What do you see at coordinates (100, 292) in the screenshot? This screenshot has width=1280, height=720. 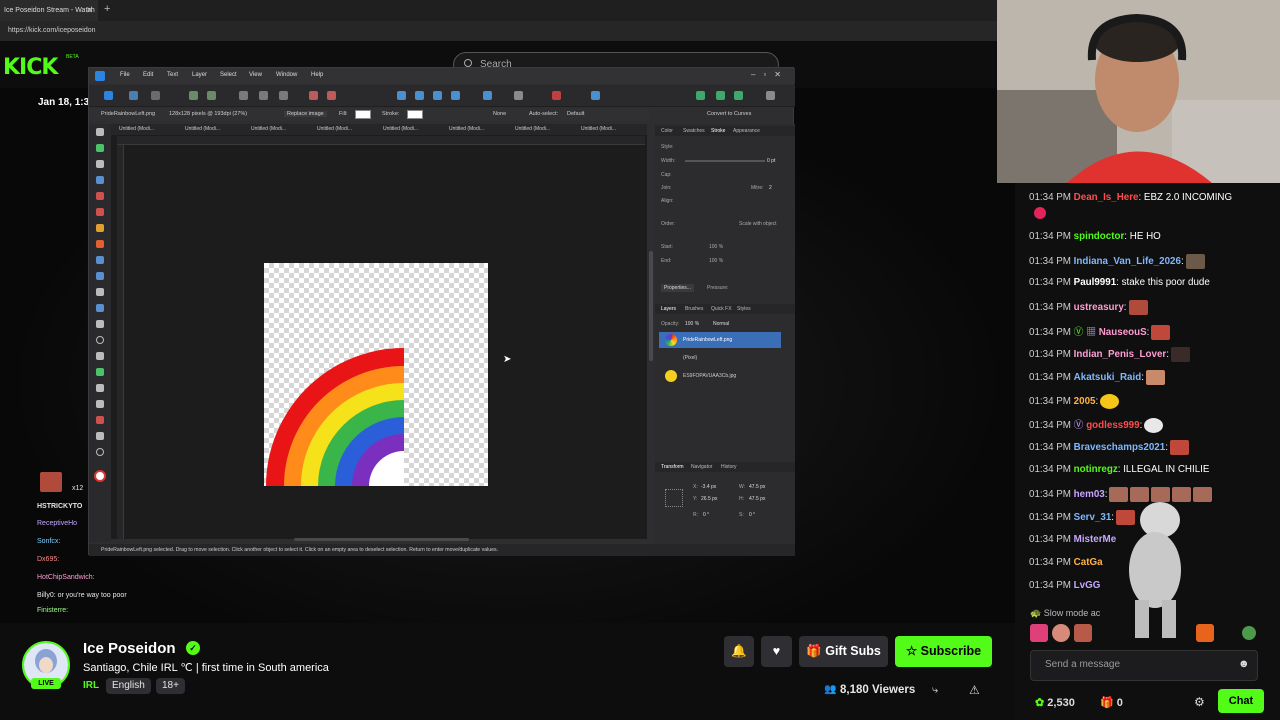 I see `place-image-icon` at bounding box center [100, 292].